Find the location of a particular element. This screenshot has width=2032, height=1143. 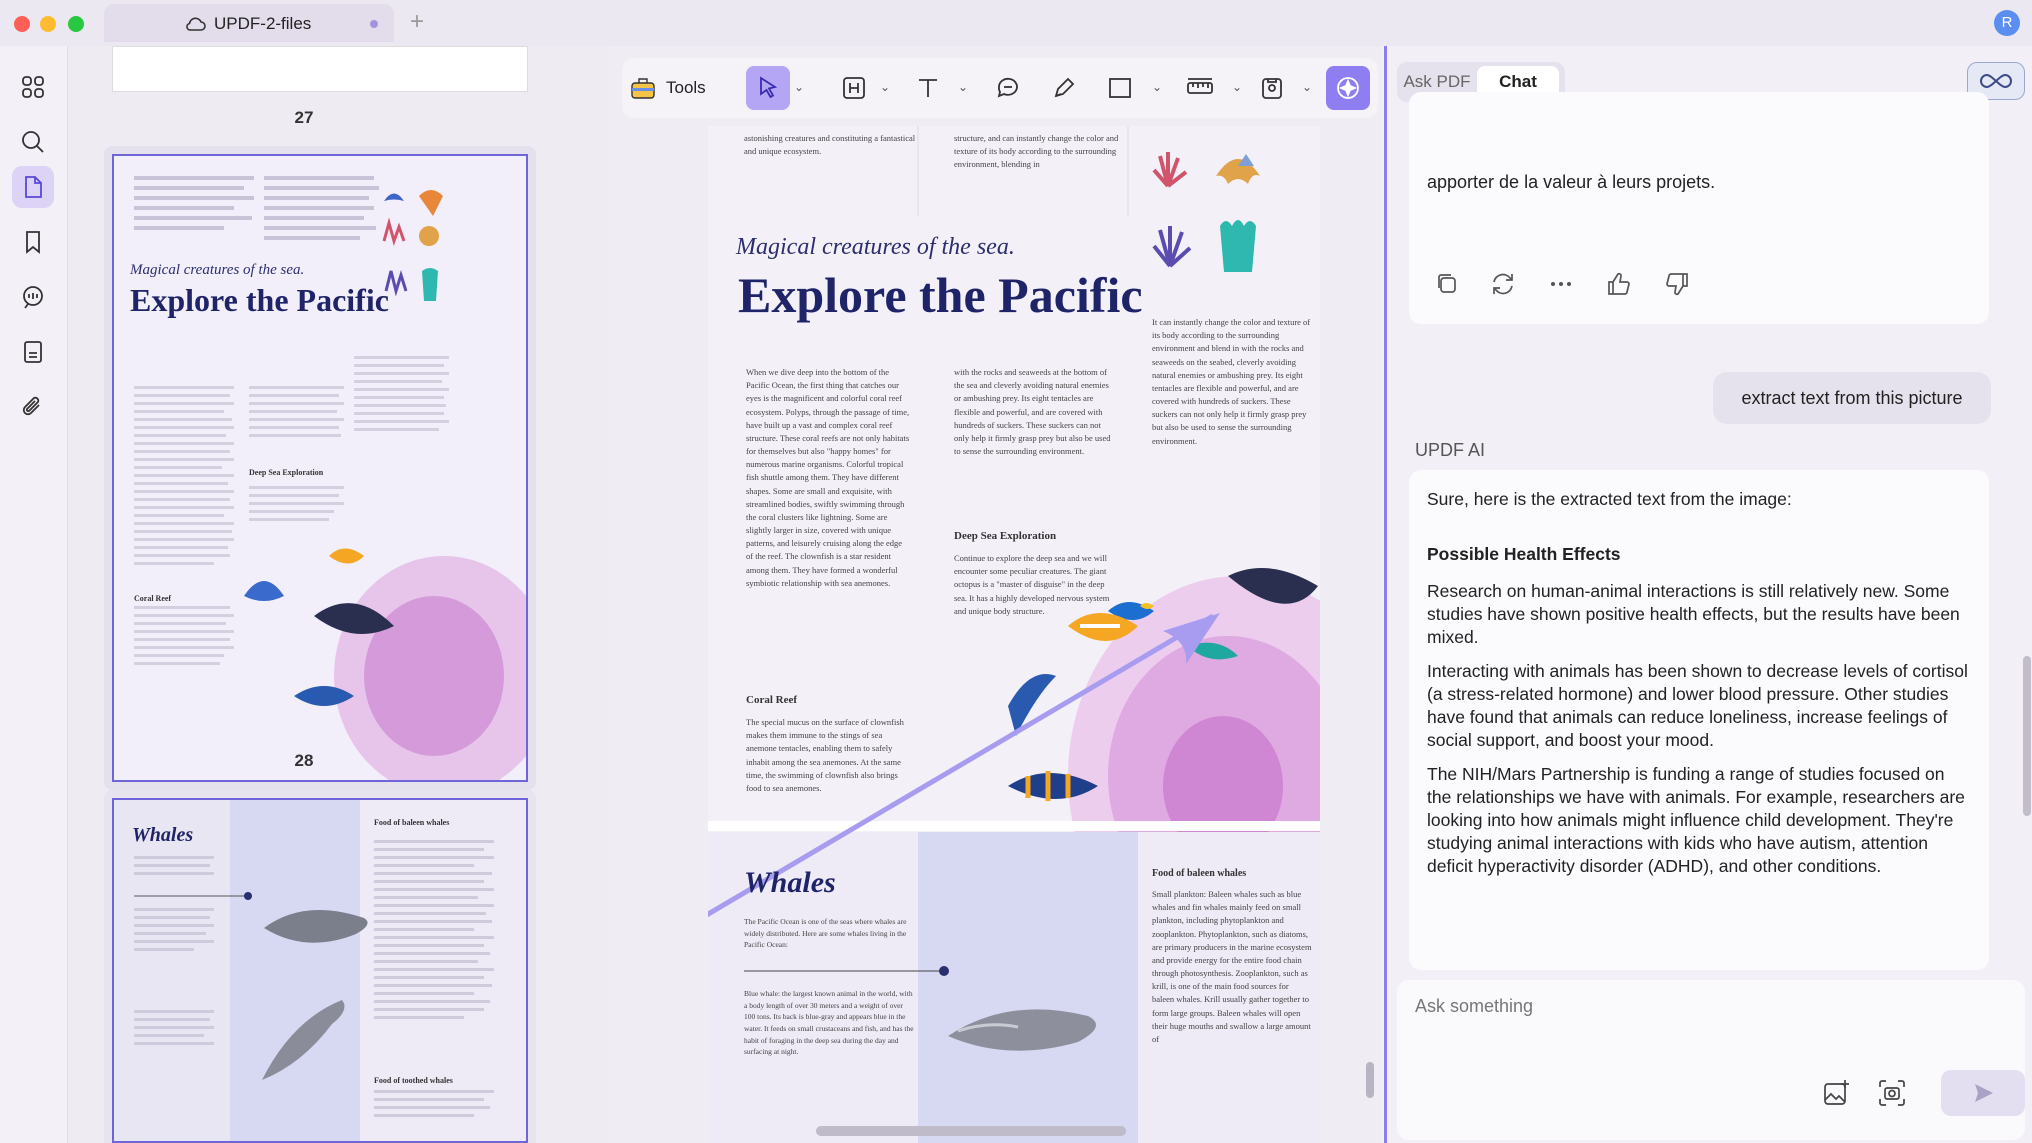

stamp-icon is located at coordinates (1272, 88).